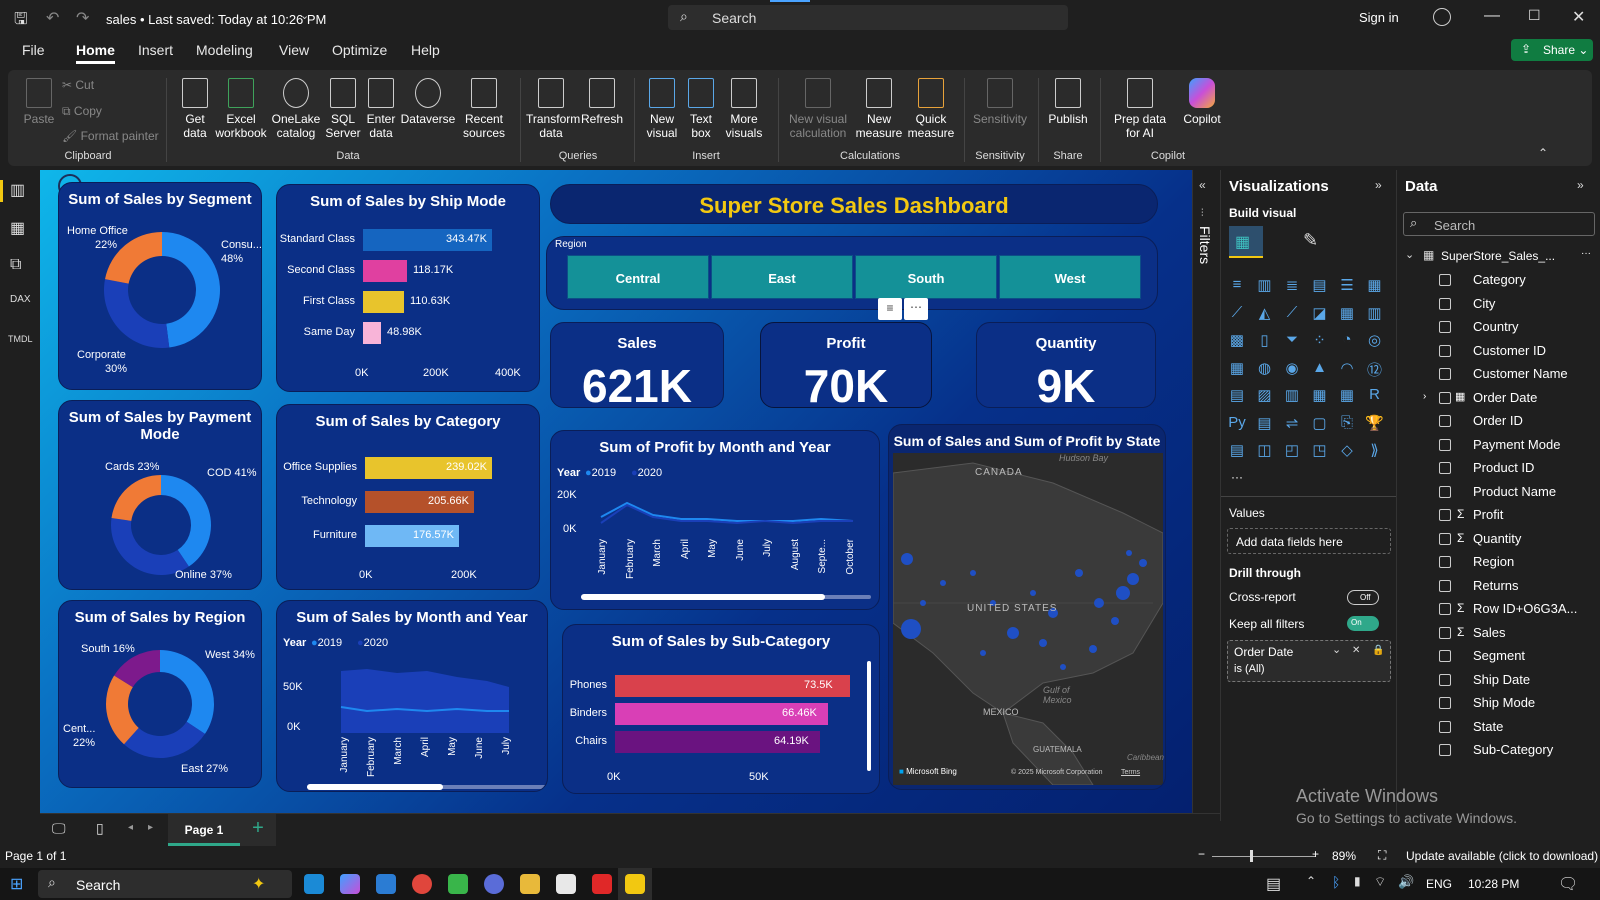  Describe the element at coordinates (1070, 277) in the screenshot. I see `slicer-item-west: West` at that location.